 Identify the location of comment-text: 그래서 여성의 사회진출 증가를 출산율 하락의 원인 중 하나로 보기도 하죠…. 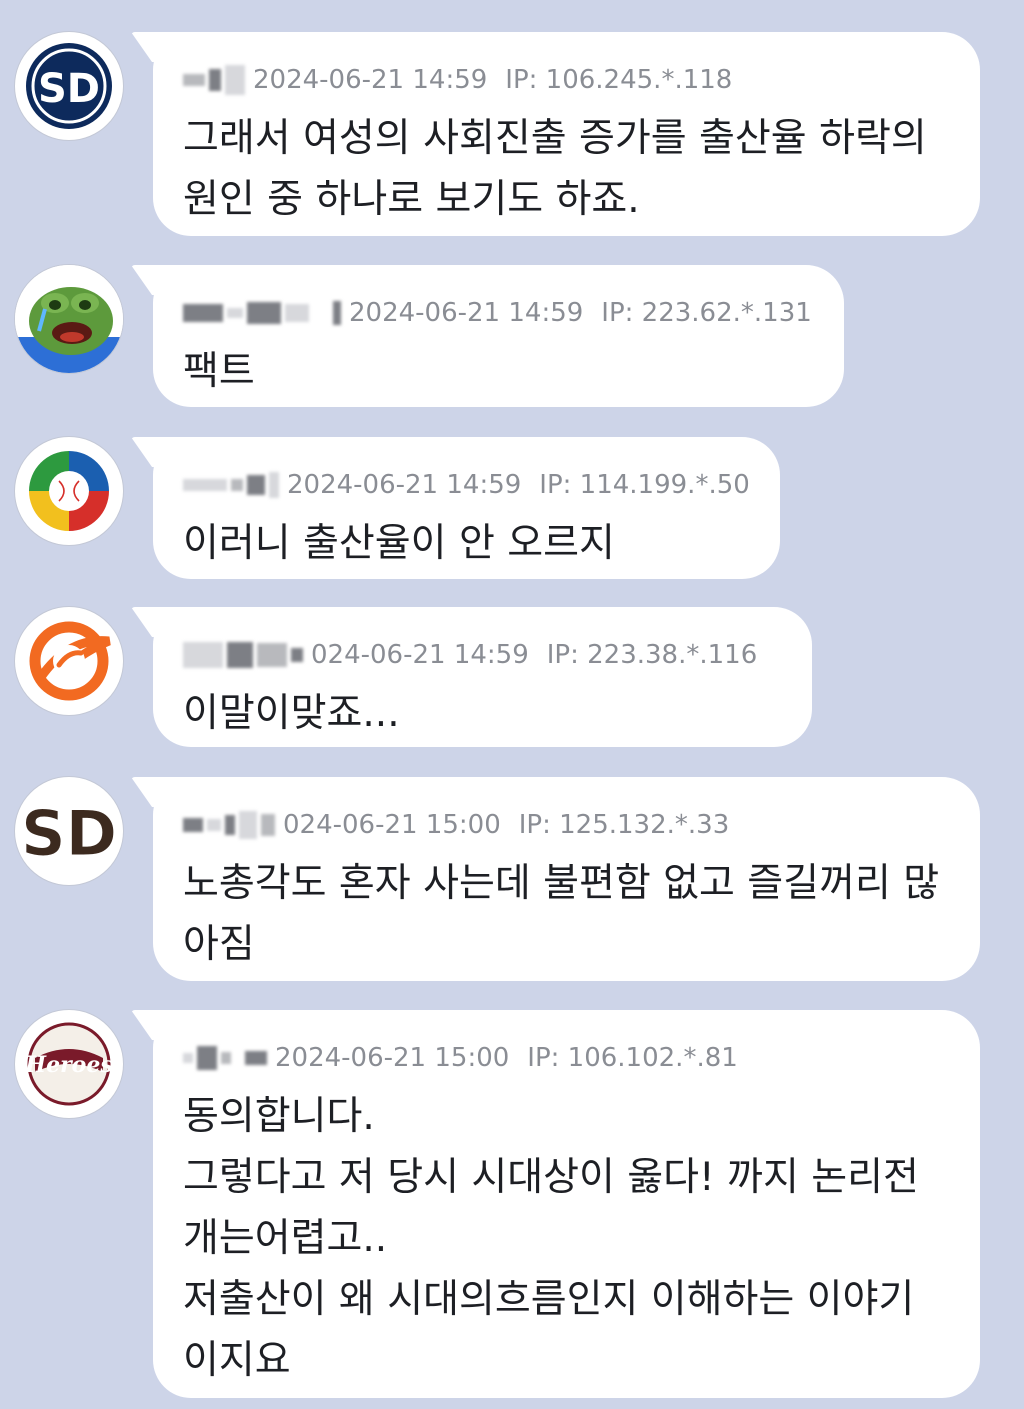
(555, 169).